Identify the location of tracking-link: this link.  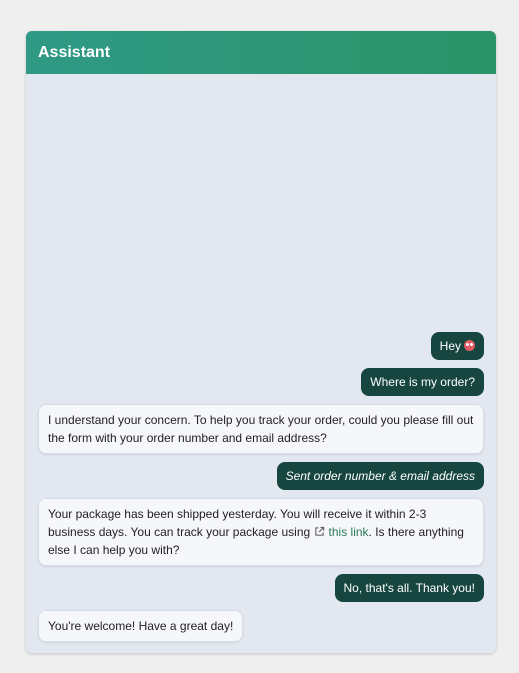
(341, 532).